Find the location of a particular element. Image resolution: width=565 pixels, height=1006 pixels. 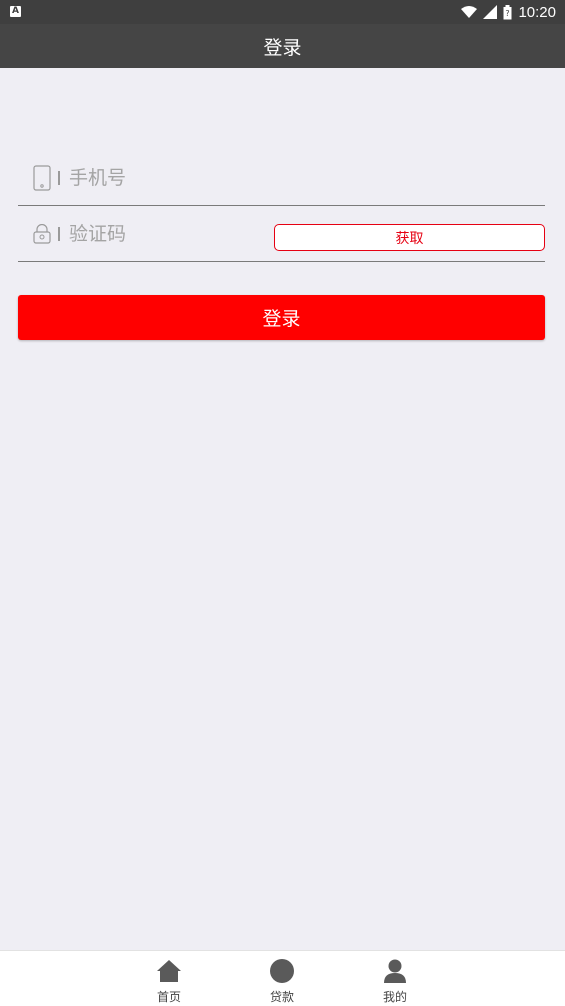

phone-input is located at coordinates (169, 177).